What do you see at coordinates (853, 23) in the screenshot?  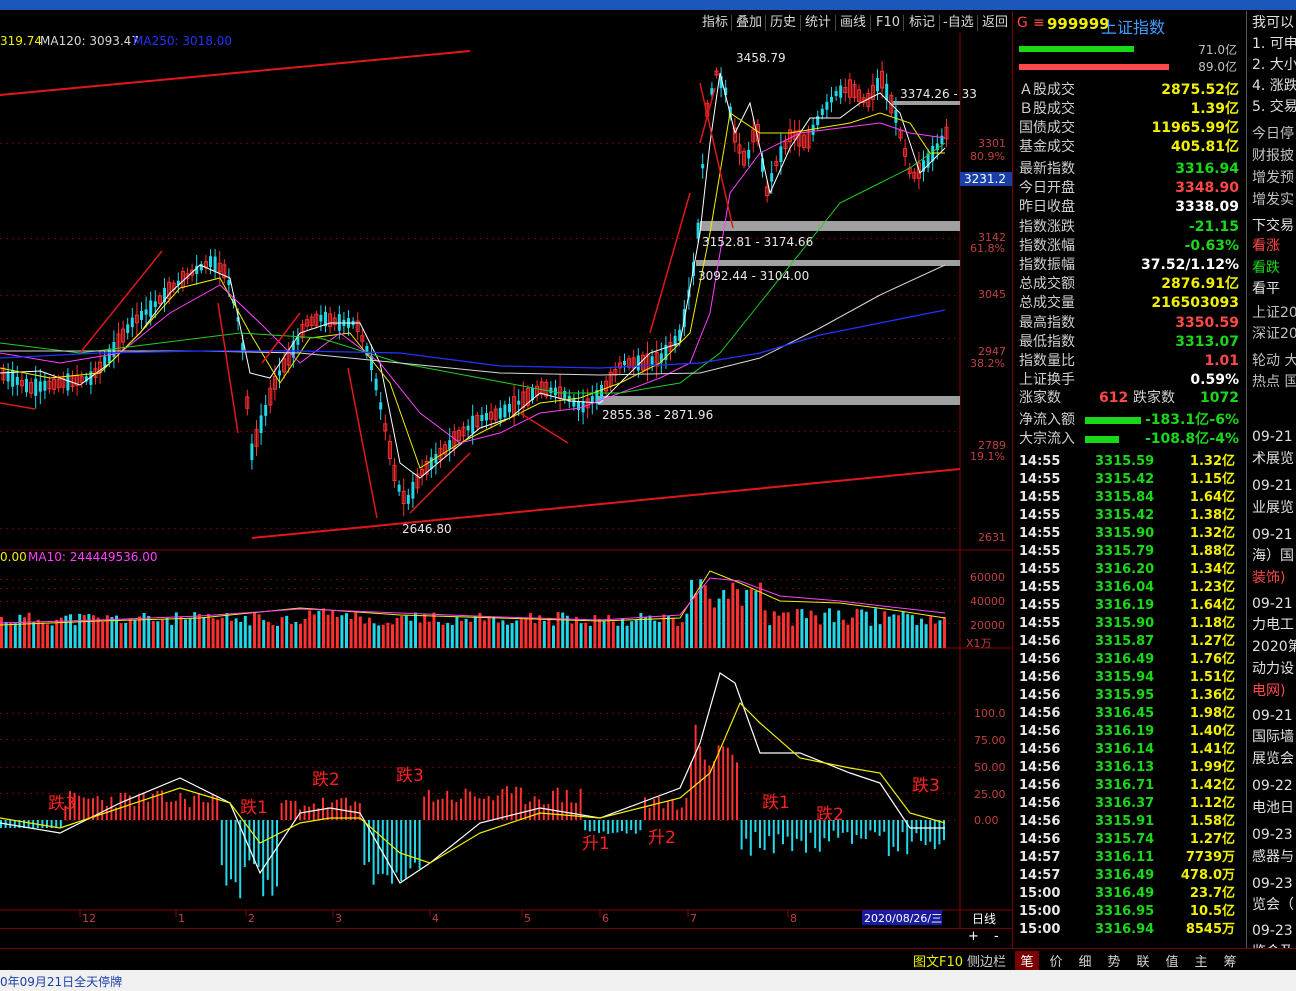 I see `toolbar-draw-line-button: 画线` at bounding box center [853, 23].